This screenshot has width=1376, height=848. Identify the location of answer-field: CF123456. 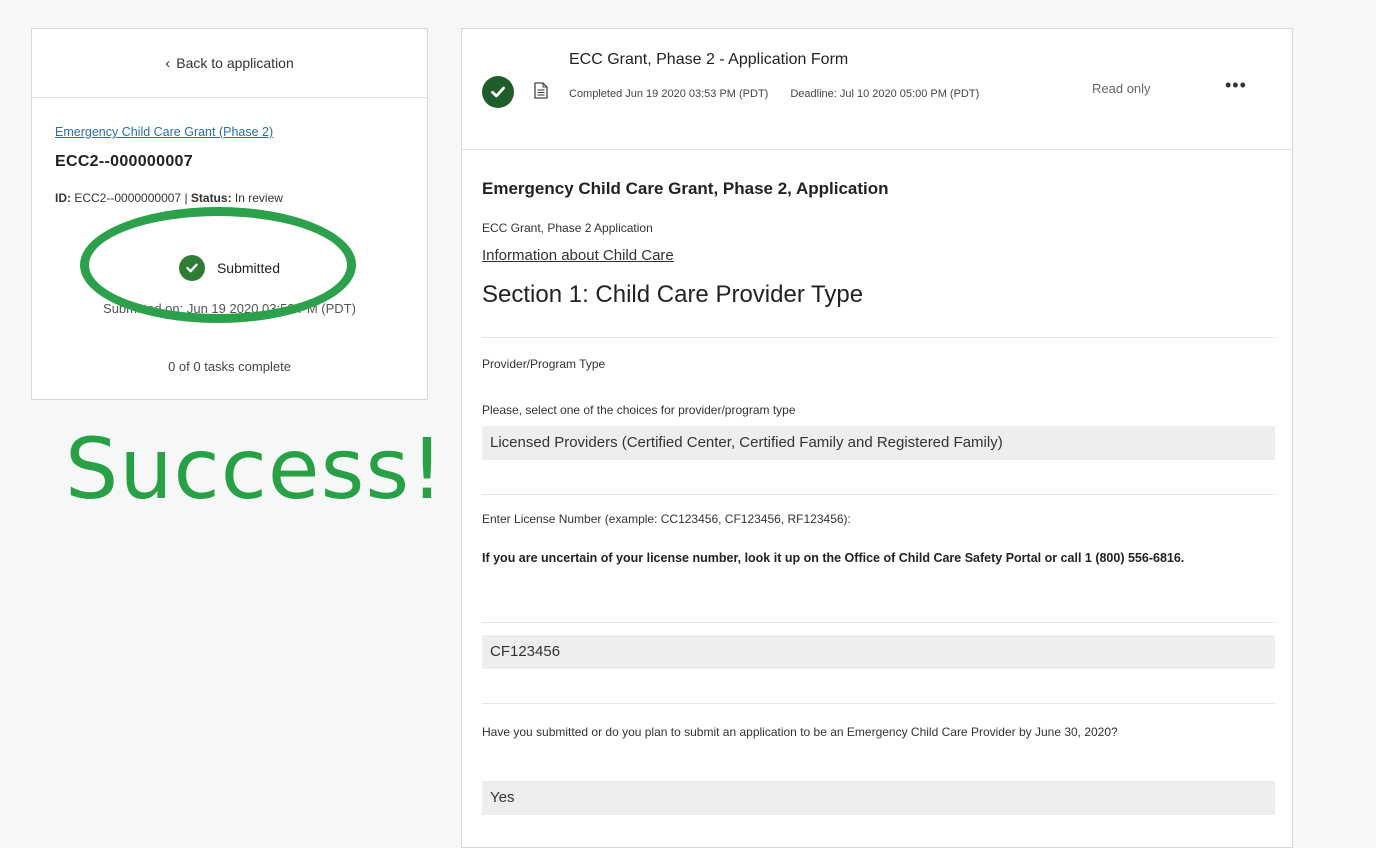
(878, 652).